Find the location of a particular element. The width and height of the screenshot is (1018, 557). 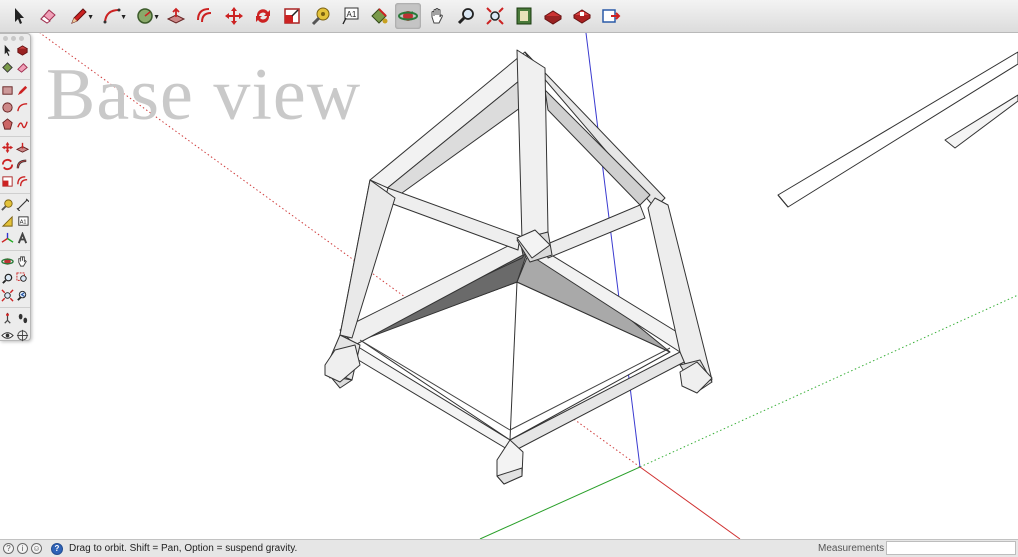

shape-tool-button: ▼ is located at coordinates (145, 16).